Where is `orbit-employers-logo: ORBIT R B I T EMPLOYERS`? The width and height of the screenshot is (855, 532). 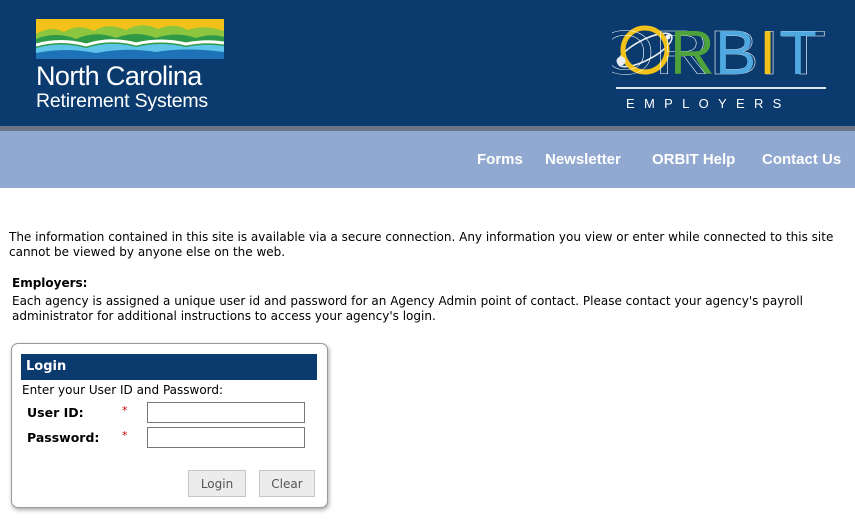 orbit-employers-logo: ORBIT R B I T EMPLOYERS is located at coordinates (720, 64).